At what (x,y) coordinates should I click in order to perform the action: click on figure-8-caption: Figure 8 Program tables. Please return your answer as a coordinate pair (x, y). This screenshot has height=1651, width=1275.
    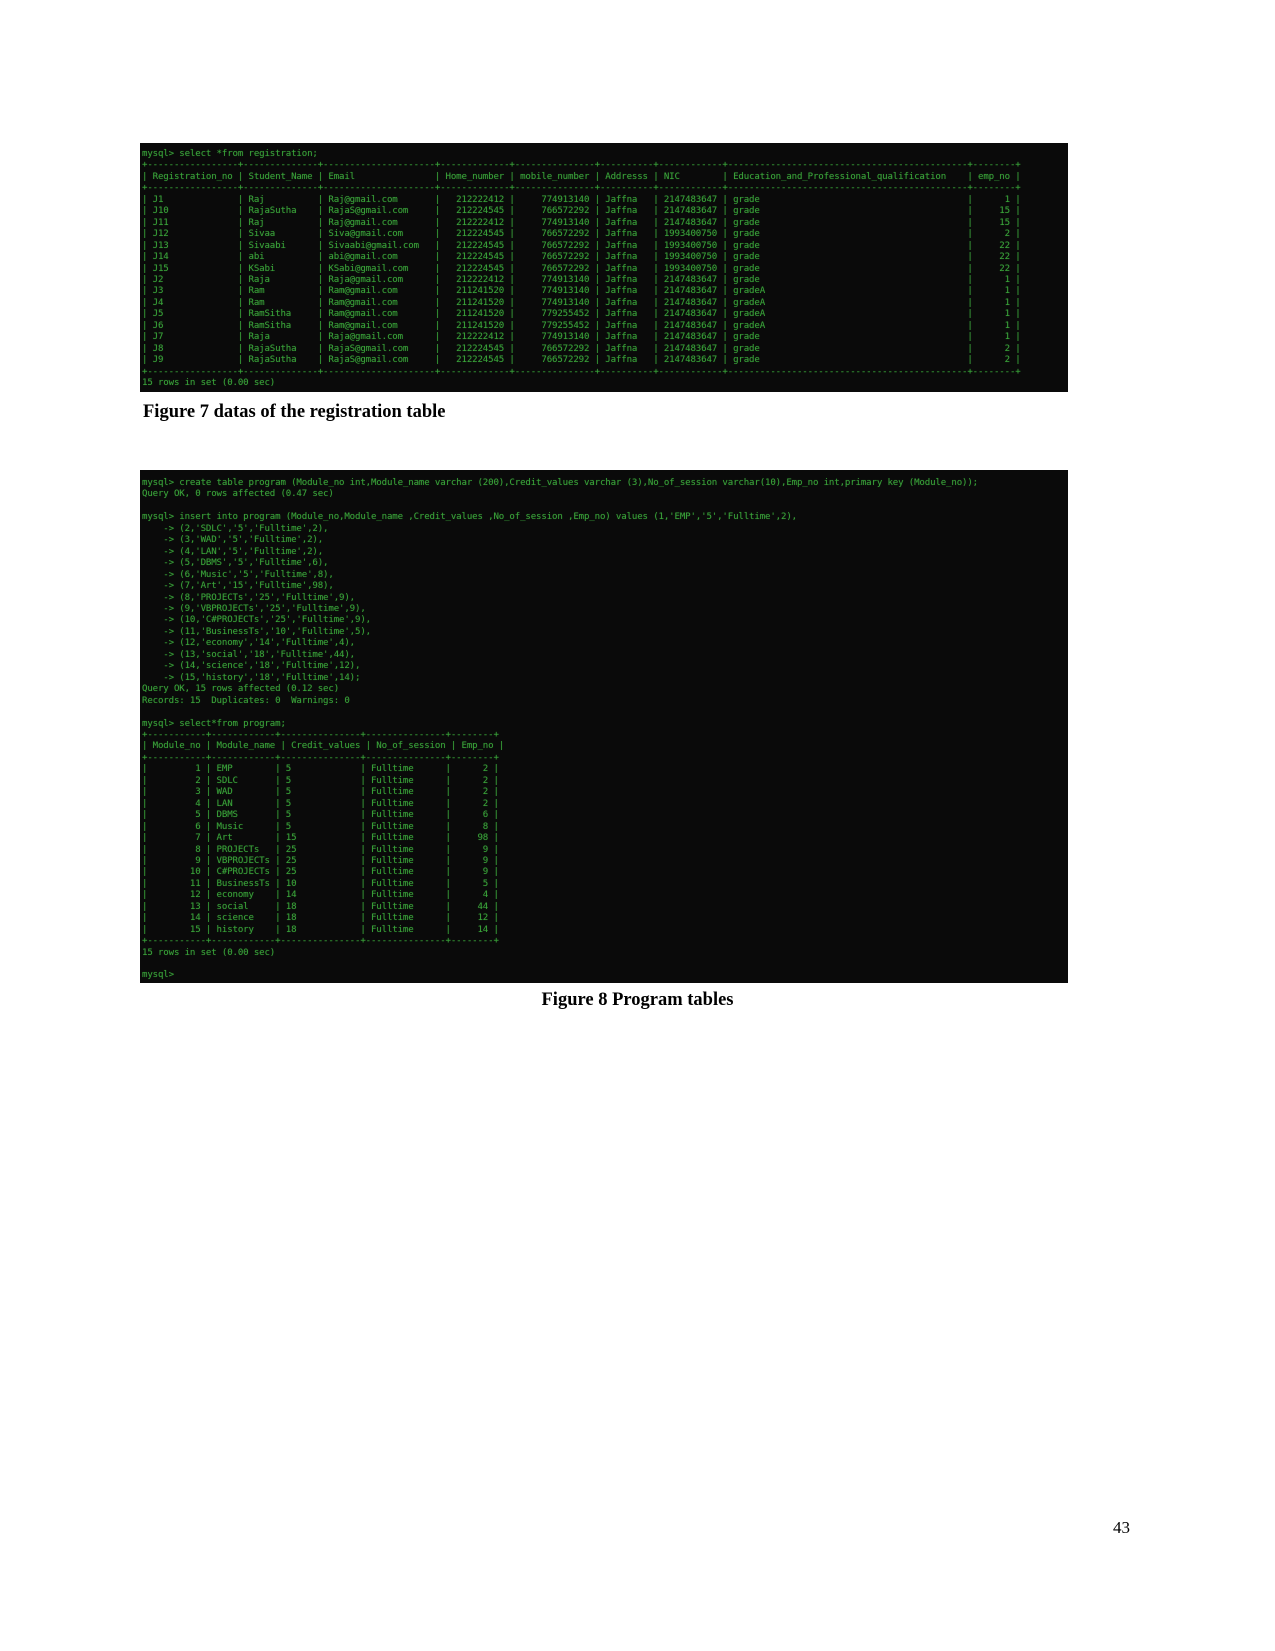
    Looking at the image, I should click on (637, 1000).